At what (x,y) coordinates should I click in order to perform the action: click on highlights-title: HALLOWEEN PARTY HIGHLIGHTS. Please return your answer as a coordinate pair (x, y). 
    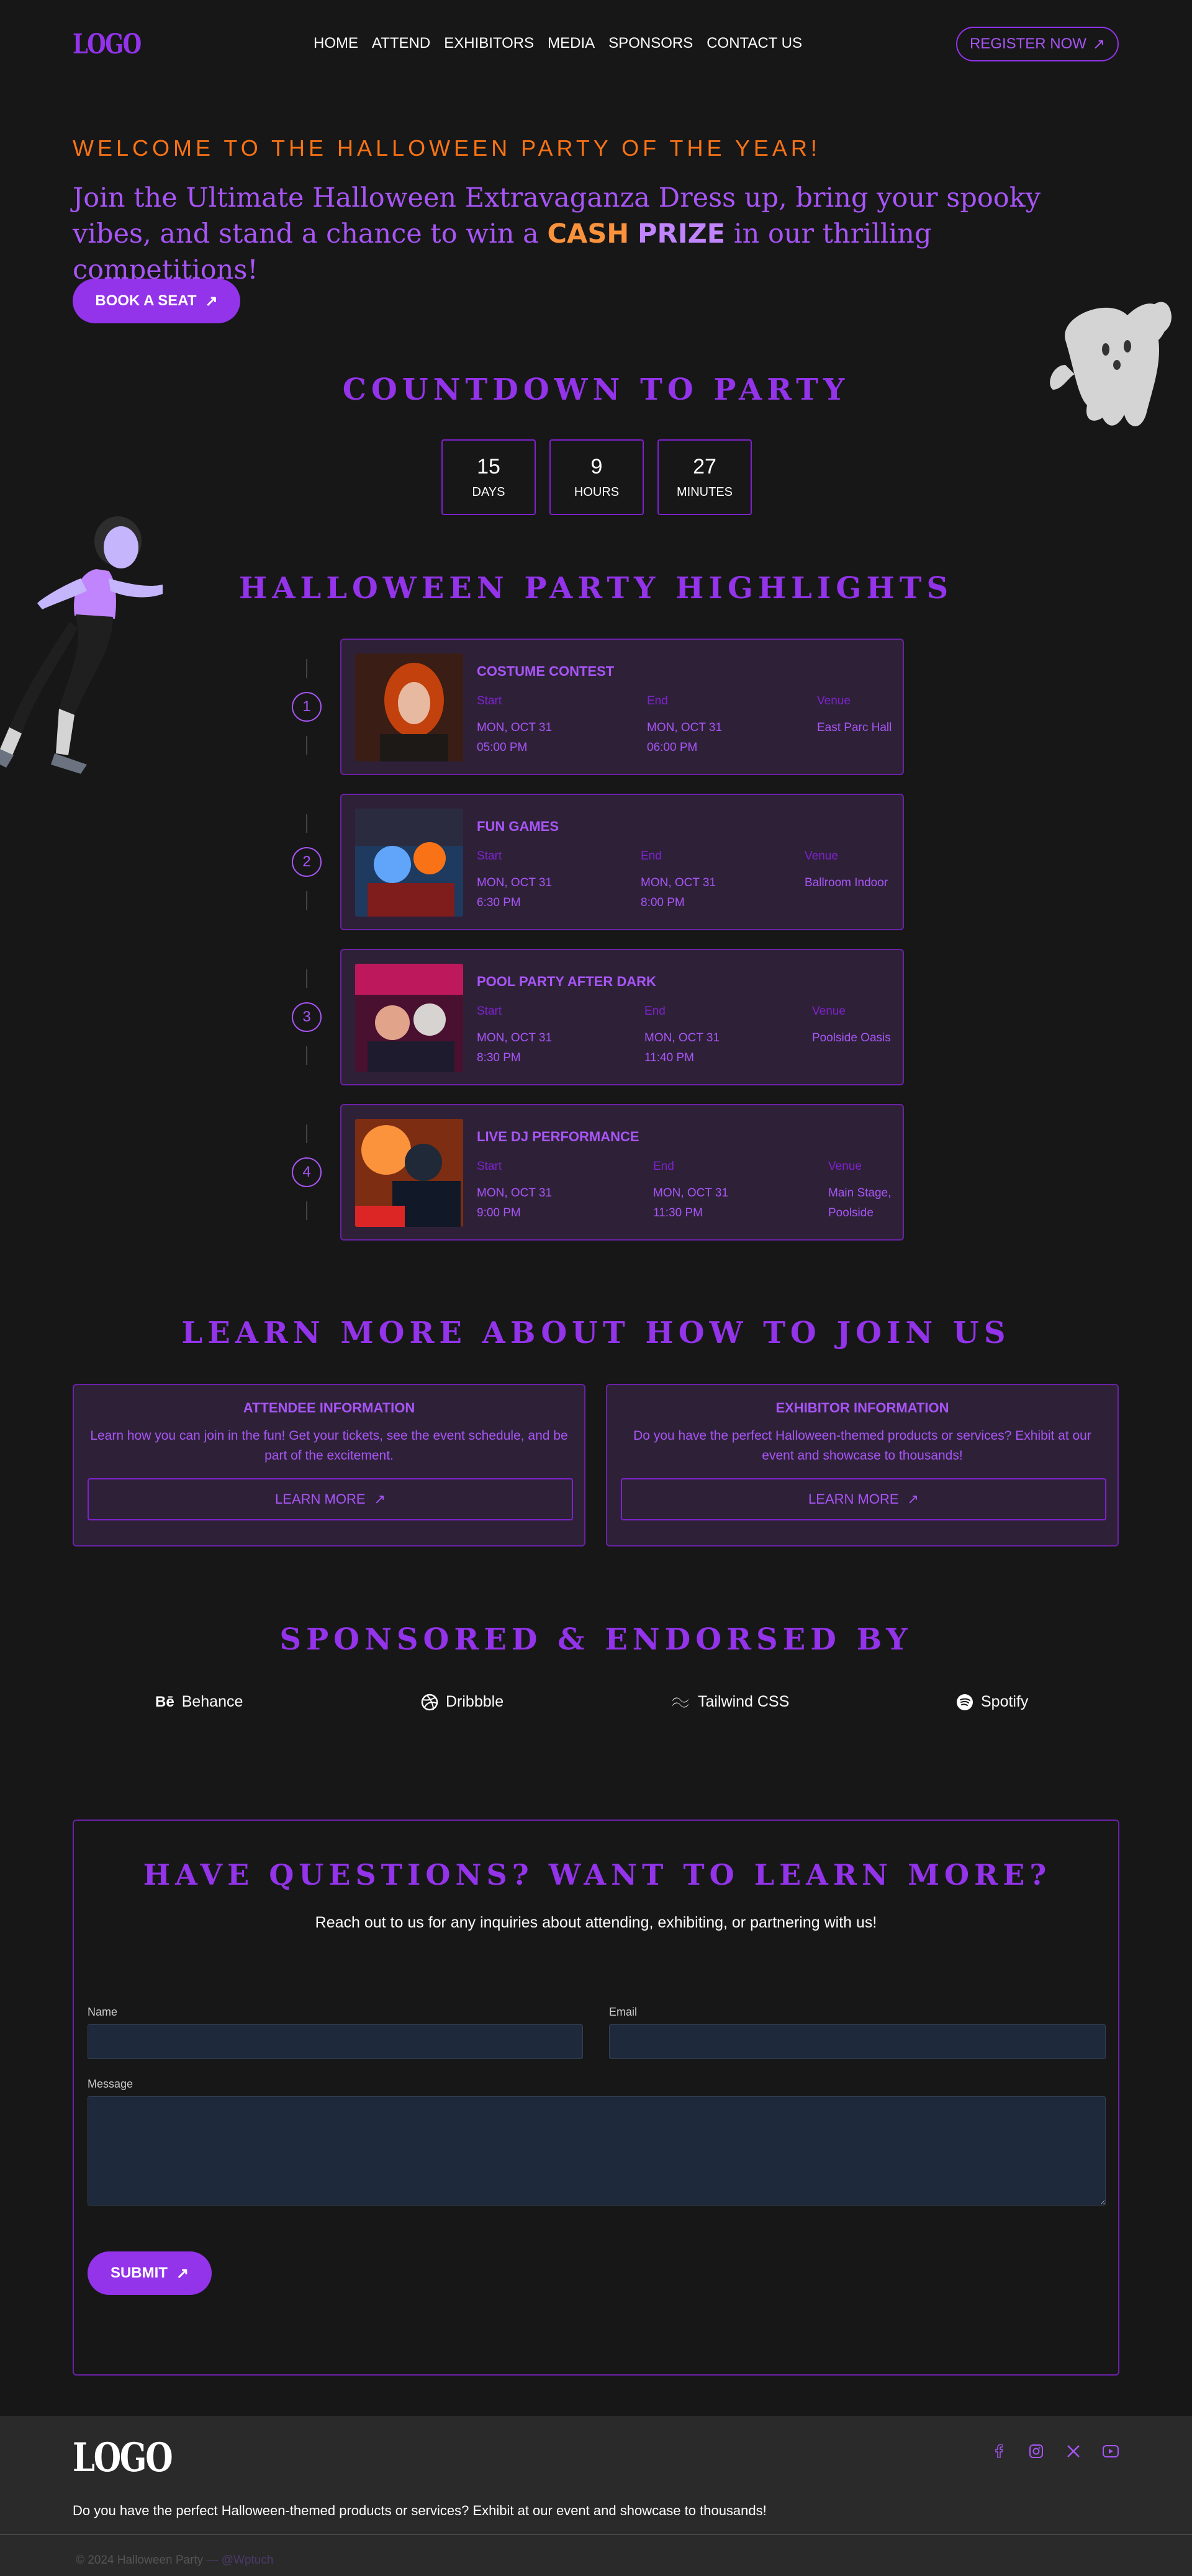
    Looking at the image, I should click on (596, 588).